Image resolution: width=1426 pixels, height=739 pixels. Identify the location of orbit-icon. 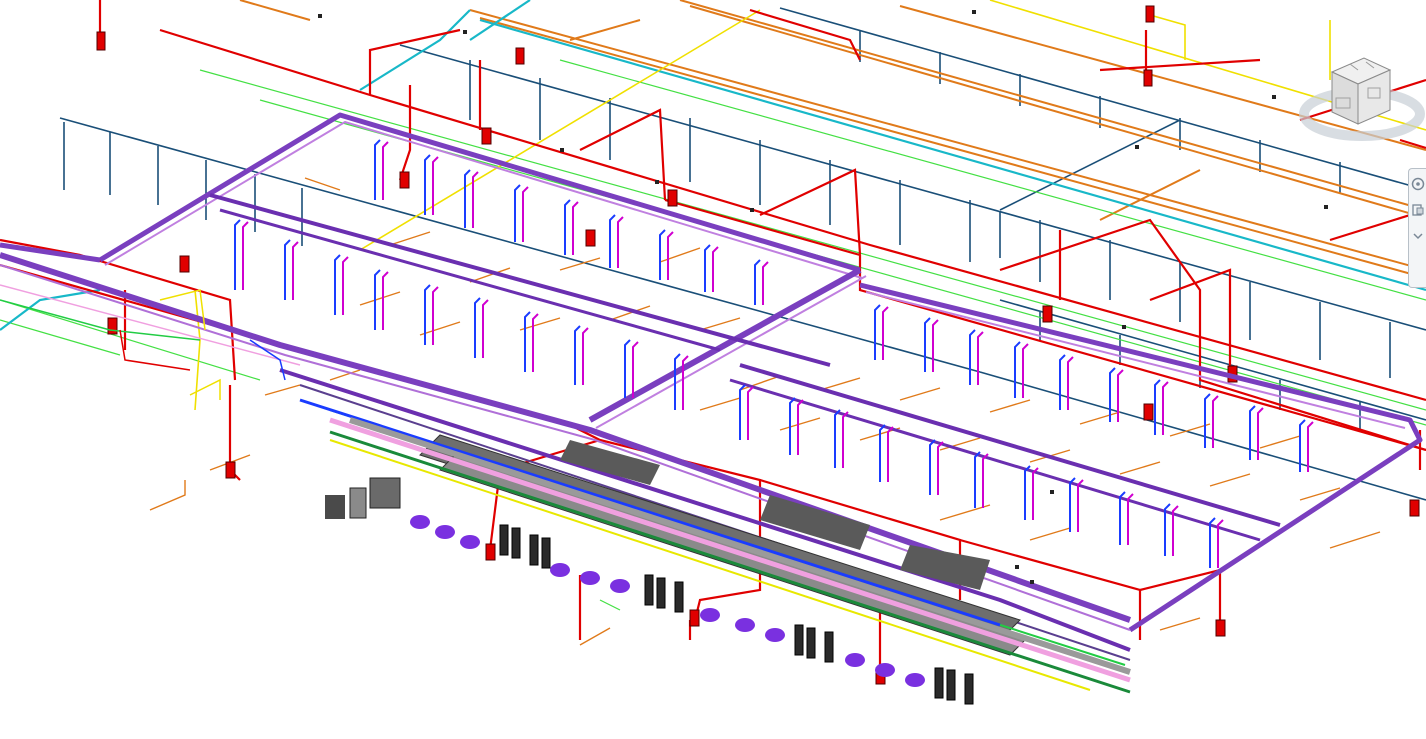
(1418, 236).